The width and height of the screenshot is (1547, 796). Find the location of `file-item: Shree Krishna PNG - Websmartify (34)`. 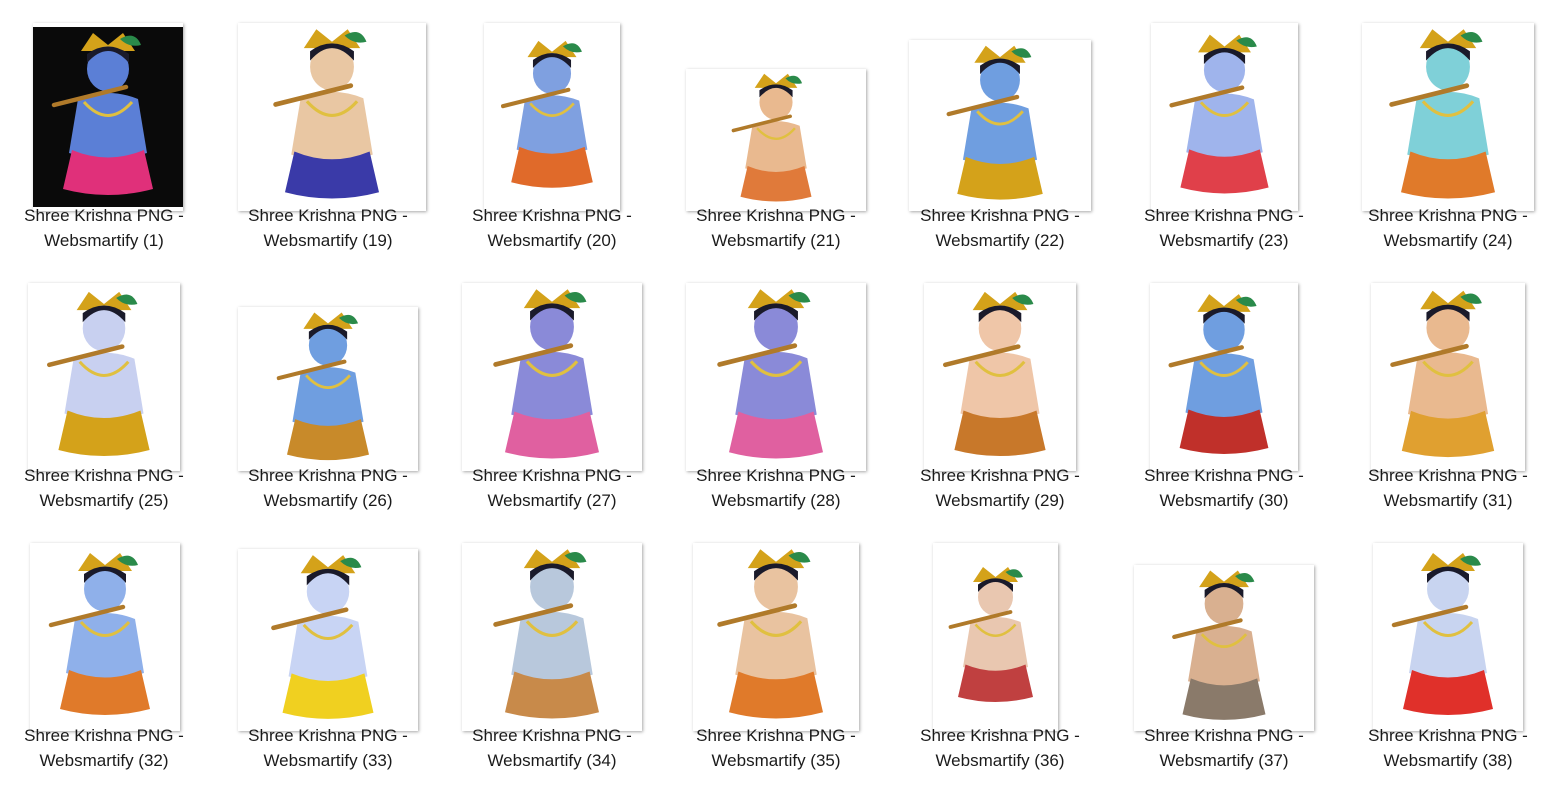

file-item: Shree Krishna PNG - Websmartify (34) is located at coordinates (552, 650).